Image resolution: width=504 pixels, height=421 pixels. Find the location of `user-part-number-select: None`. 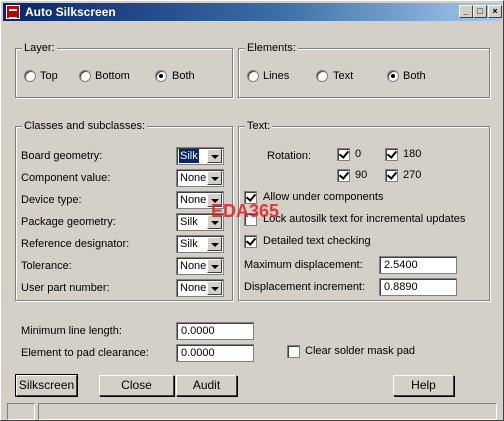

user-part-number-select: None is located at coordinates (200, 288).